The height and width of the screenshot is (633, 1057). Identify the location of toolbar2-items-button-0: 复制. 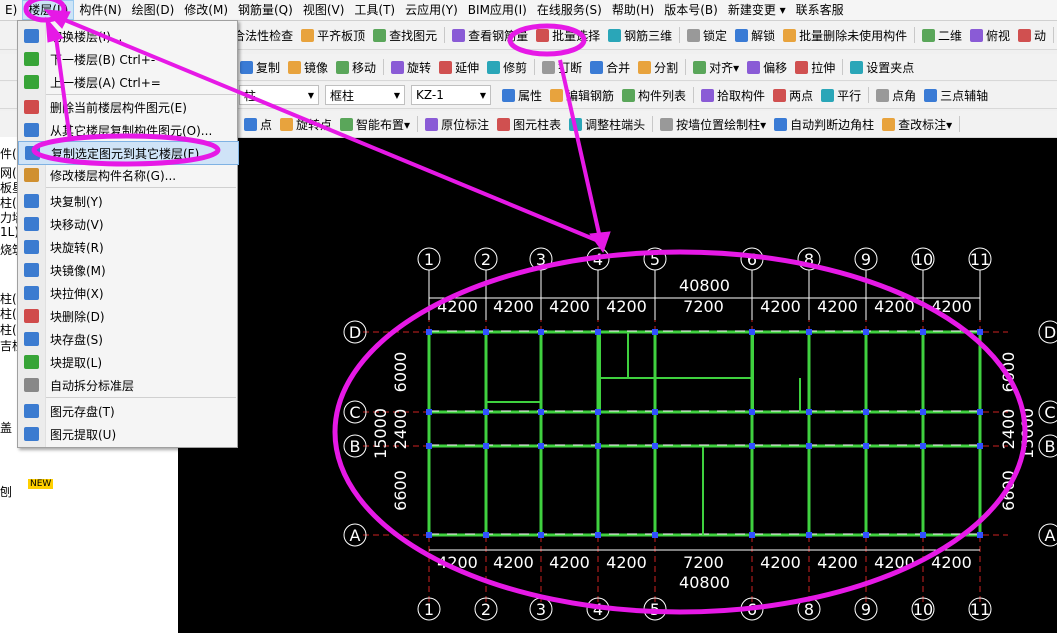
(260, 67).